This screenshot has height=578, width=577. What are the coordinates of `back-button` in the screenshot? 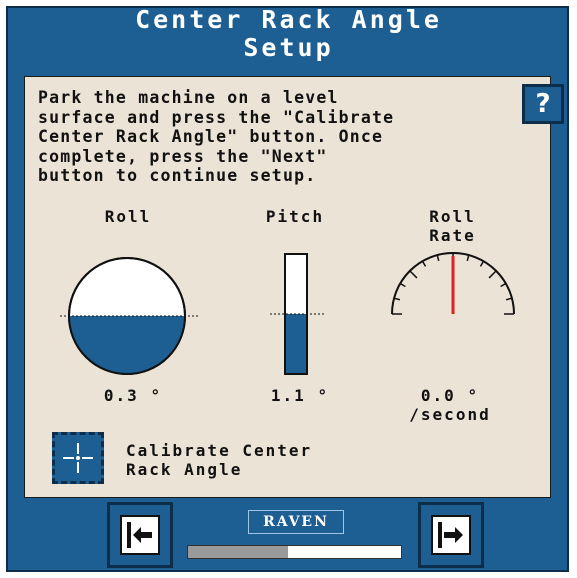 It's located at (140, 535).